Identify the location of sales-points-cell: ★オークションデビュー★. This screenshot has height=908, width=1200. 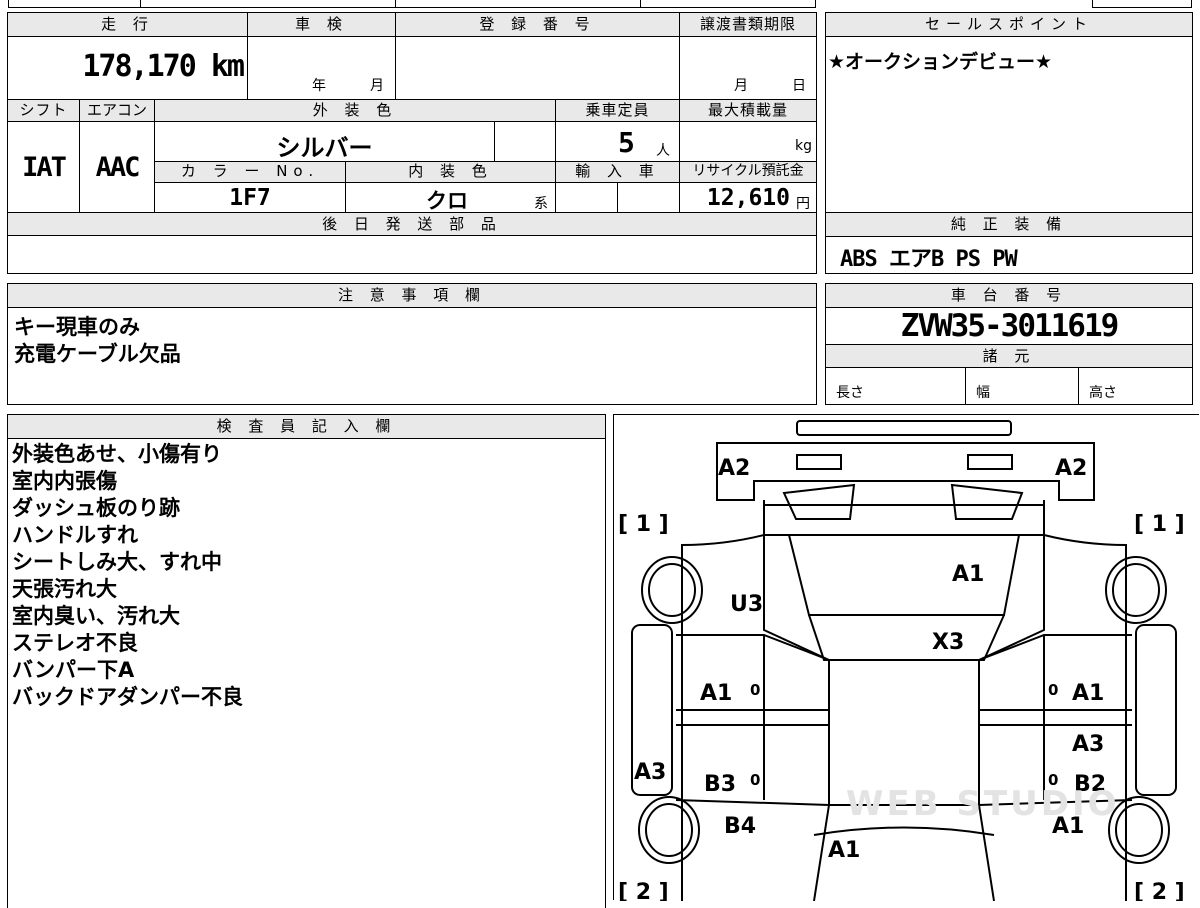
(1009, 124).